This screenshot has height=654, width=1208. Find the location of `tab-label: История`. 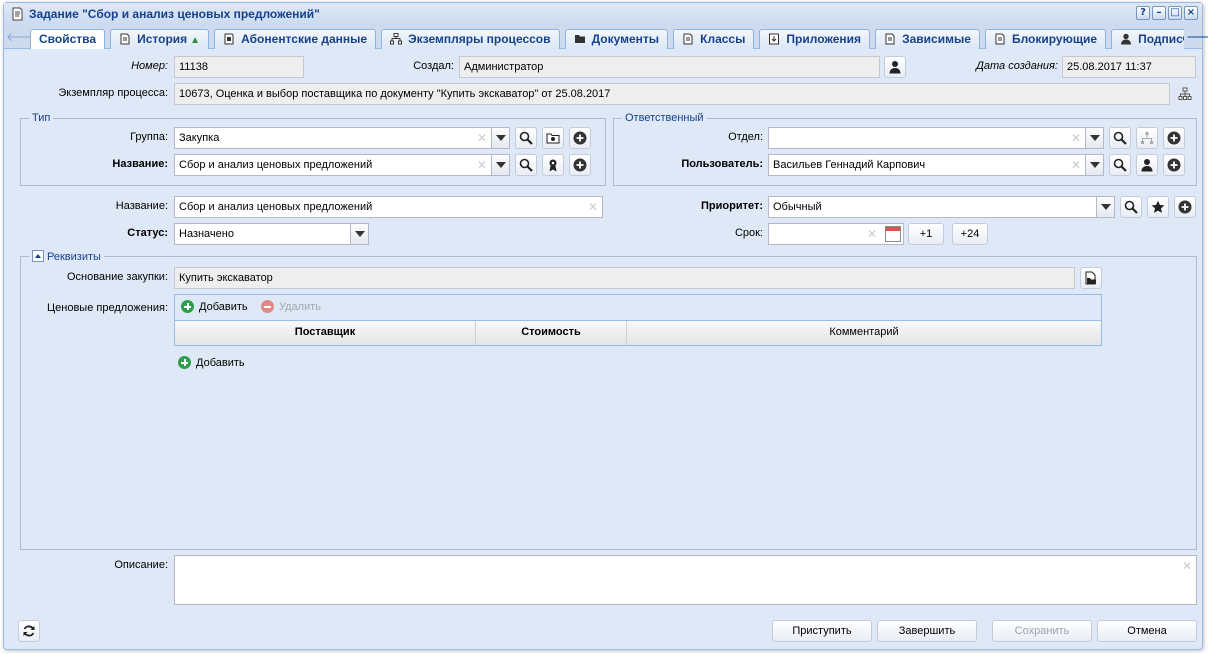

tab-label: История is located at coordinates (162, 39).